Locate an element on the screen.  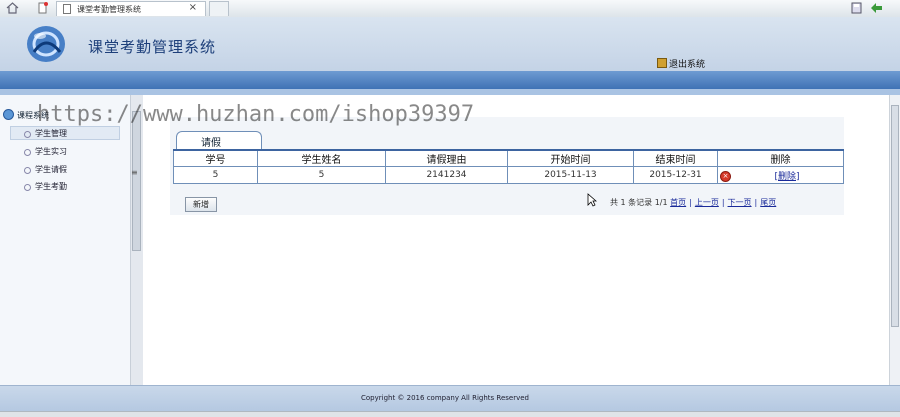
logout-label: 退出系统 is located at coordinates (687, 65).